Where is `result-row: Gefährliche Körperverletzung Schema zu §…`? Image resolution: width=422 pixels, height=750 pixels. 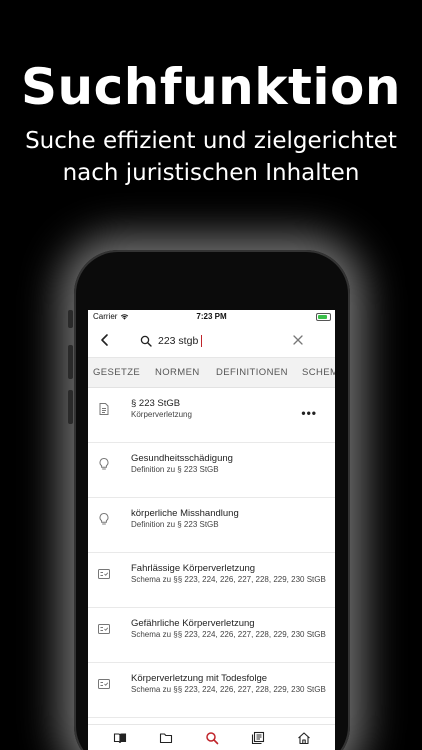
result-row: Gefährliche Körperverletzung Schema zu §… is located at coordinates (211, 635).